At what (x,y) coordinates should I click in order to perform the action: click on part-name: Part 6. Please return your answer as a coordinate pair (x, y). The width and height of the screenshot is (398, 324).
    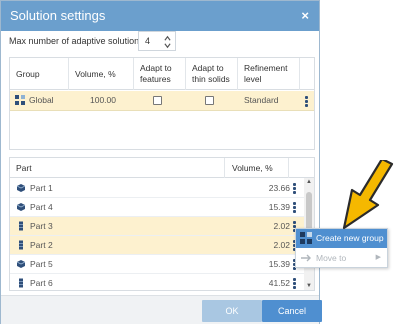
    Looking at the image, I should click on (41, 283).